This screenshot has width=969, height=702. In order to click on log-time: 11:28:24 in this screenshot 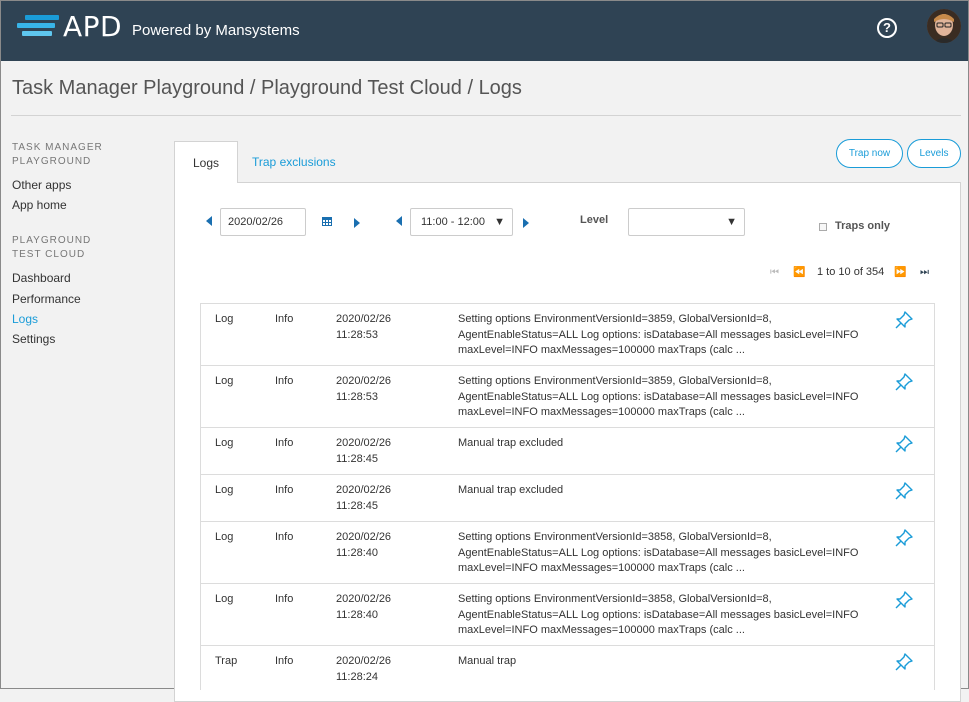, I will do `click(357, 676)`.